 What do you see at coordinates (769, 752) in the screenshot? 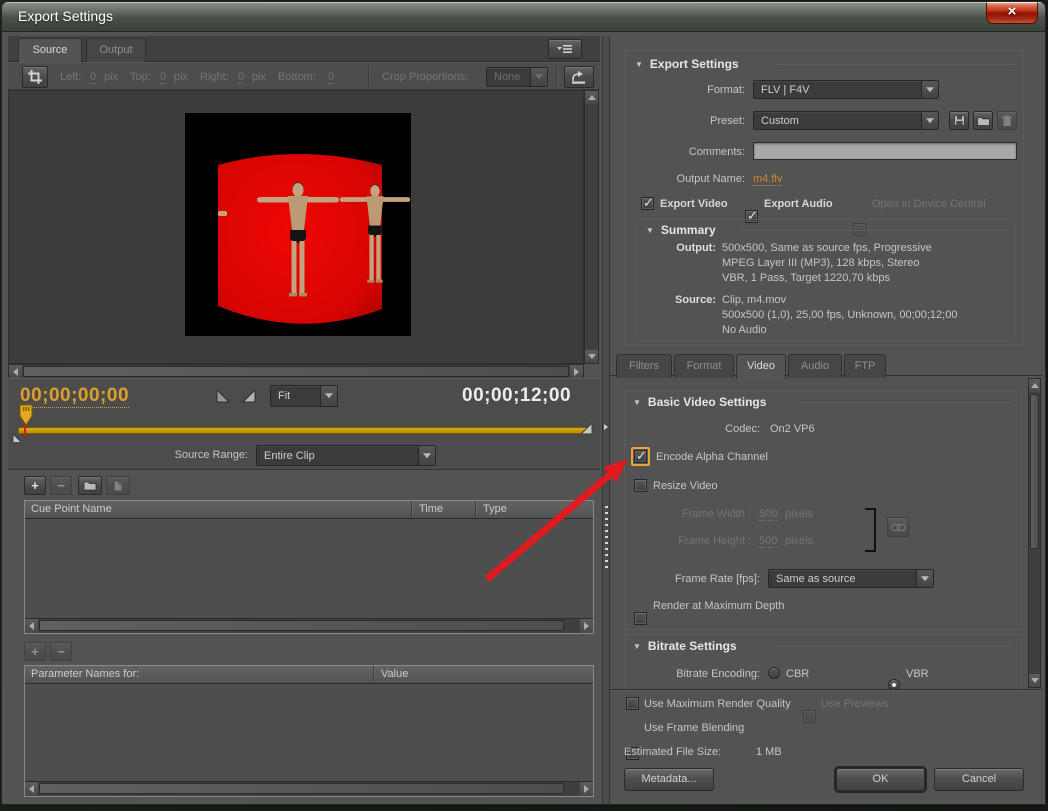
I see `estimated-file-size-value: 1 MB` at bounding box center [769, 752].